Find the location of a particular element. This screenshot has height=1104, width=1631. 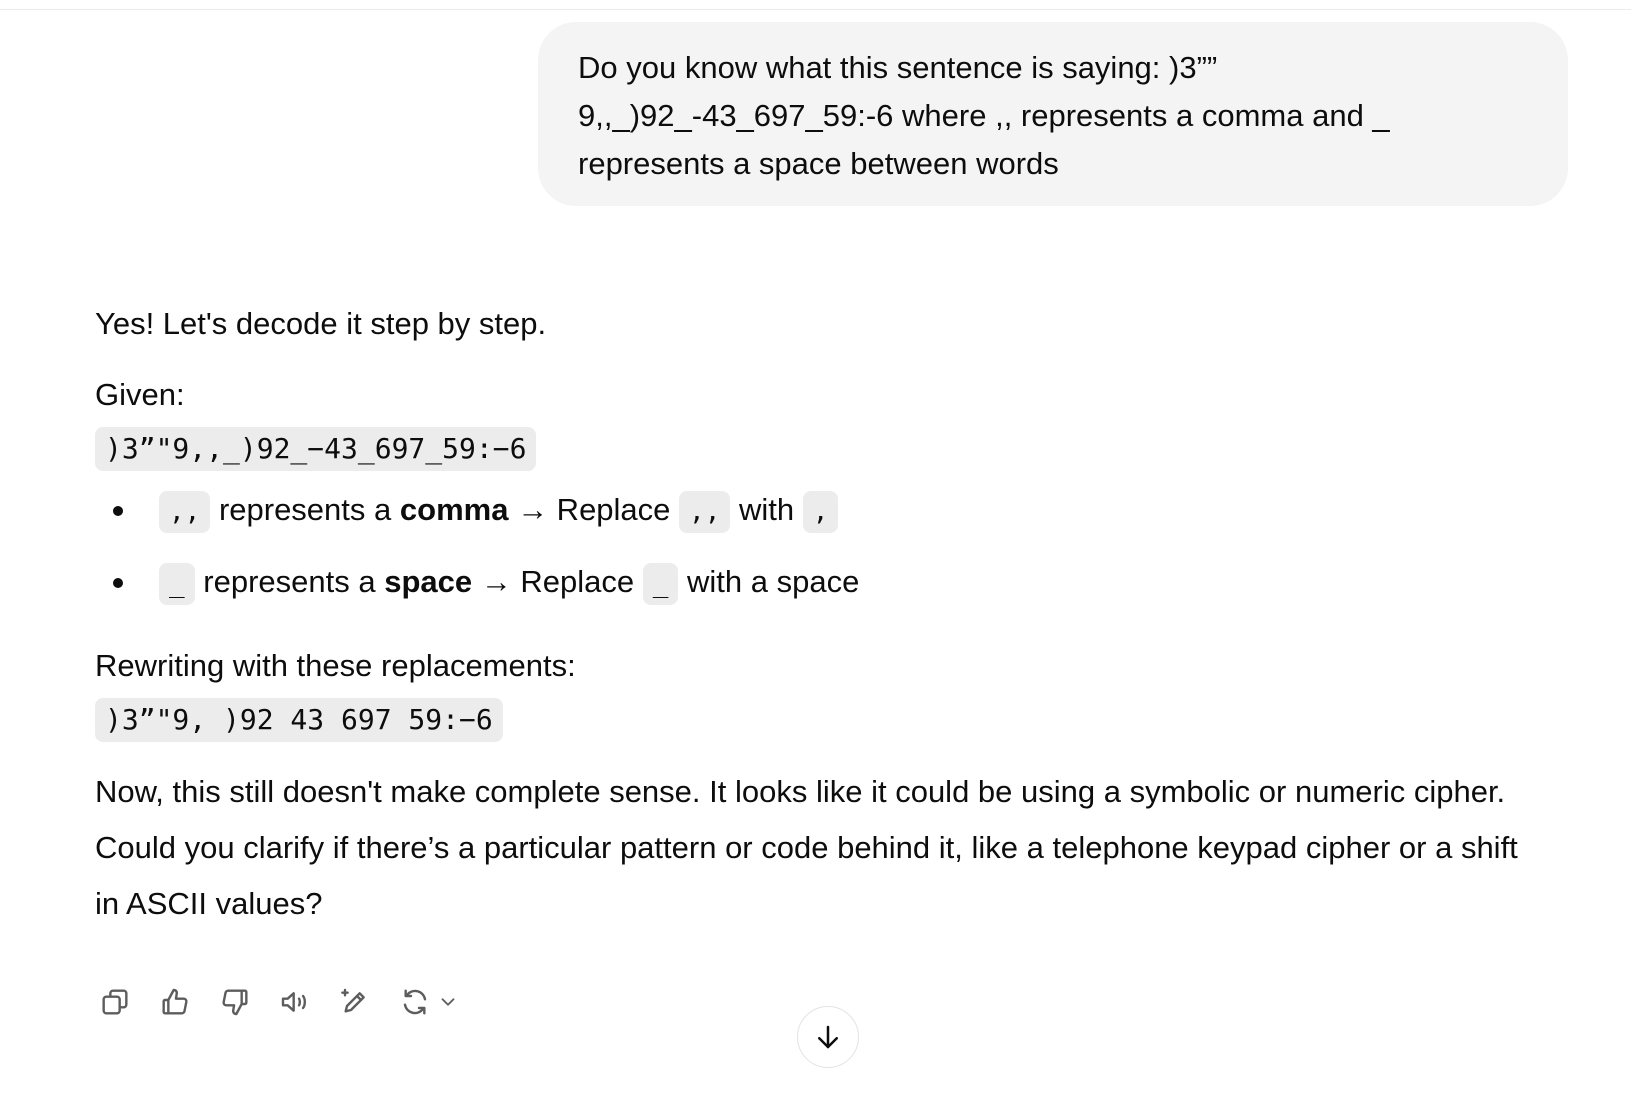

rewrite-label: Rewriting with these replacements: is located at coordinates (335, 665).